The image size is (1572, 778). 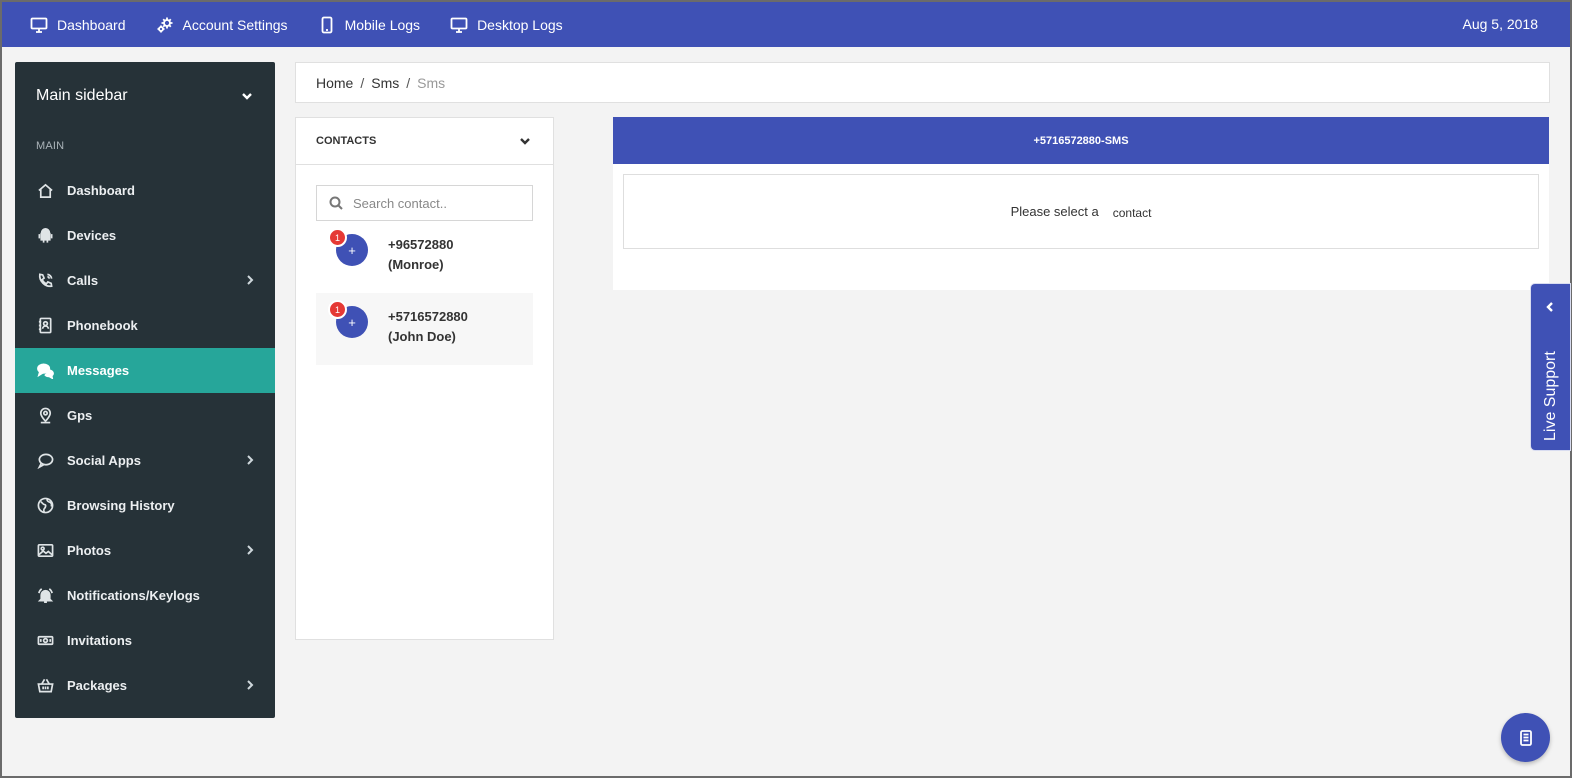 What do you see at coordinates (431, 82) in the screenshot?
I see `breadcrumb-current: Sms` at bounding box center [431, 82].